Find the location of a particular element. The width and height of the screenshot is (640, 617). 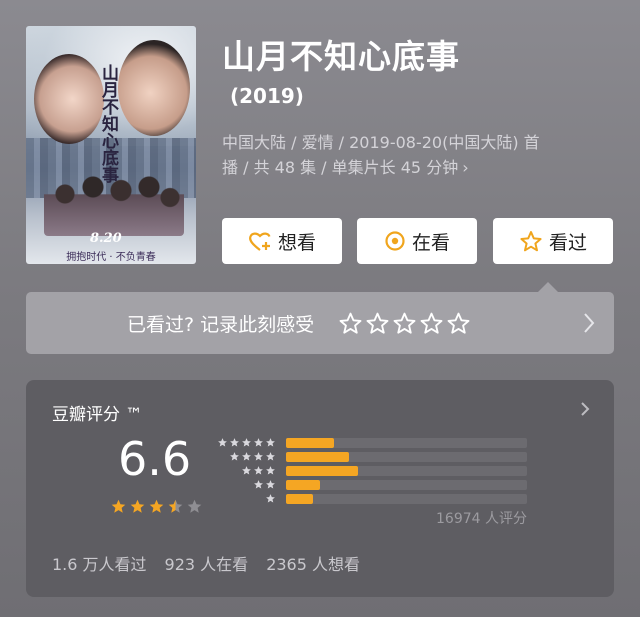

watched-button: 看过 is located at coordinates (553, 241).